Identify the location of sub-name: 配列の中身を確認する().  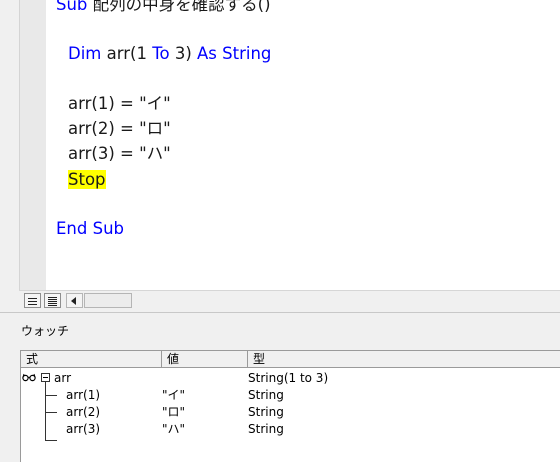
(179, 7).